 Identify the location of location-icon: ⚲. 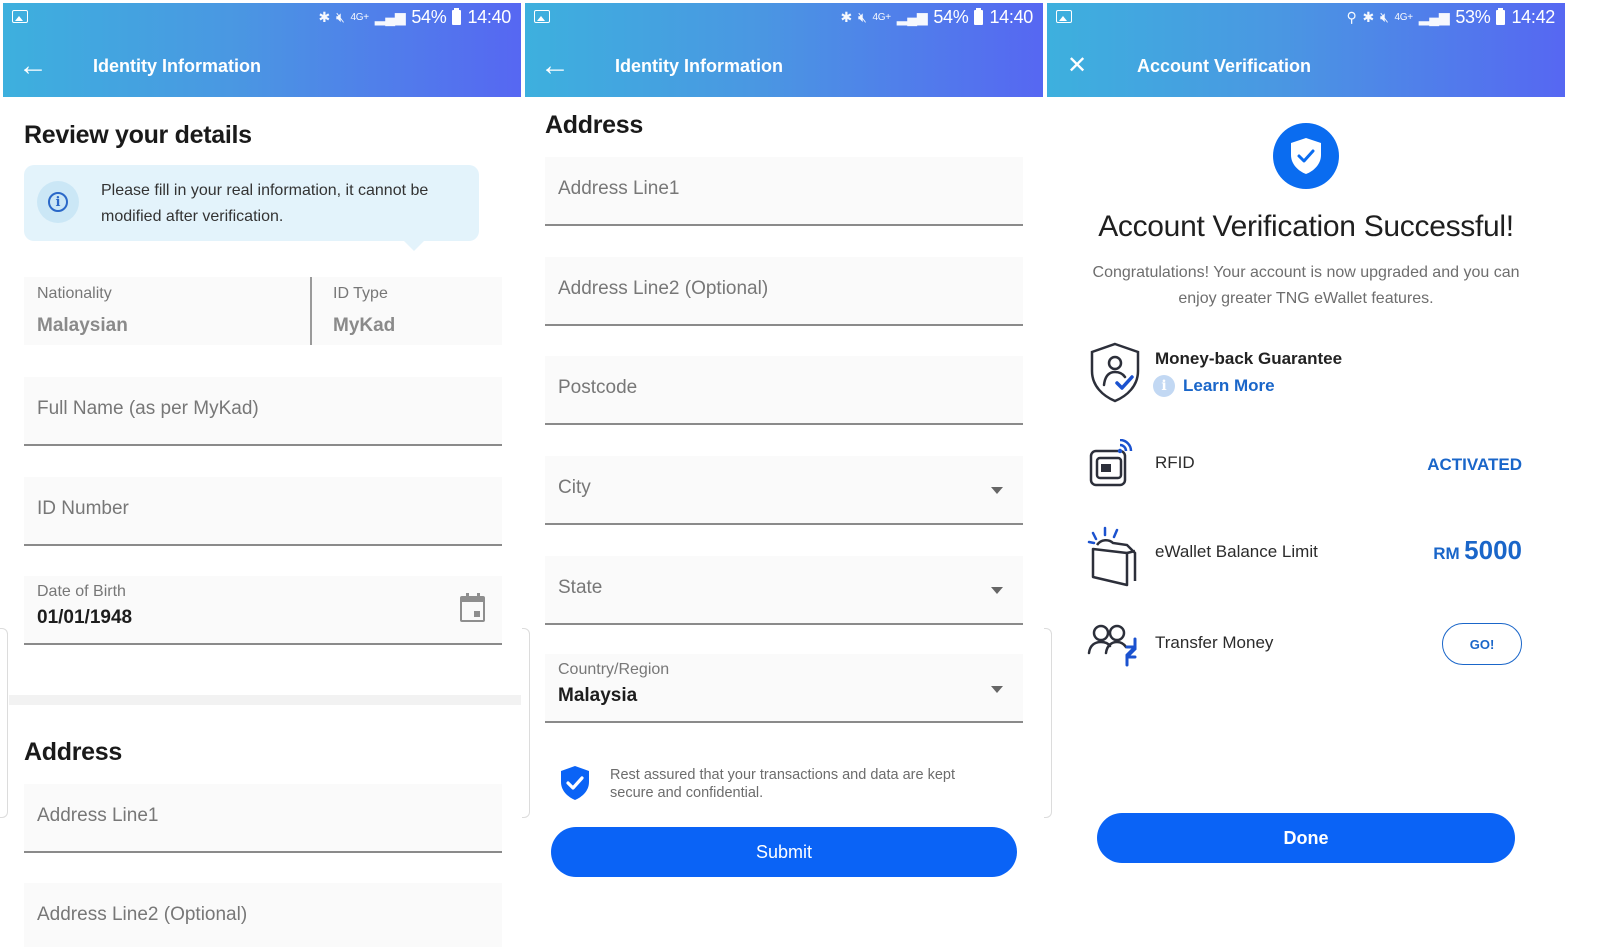
(1351, 17).